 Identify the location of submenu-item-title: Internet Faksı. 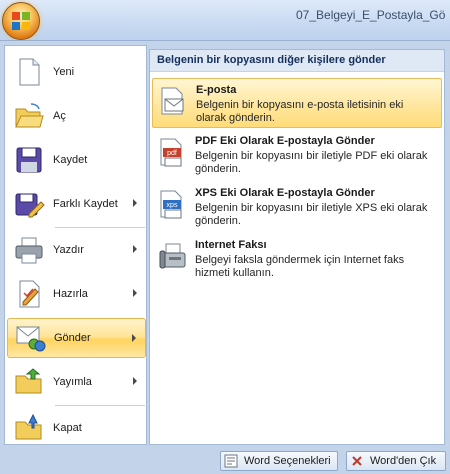
(231, 245).